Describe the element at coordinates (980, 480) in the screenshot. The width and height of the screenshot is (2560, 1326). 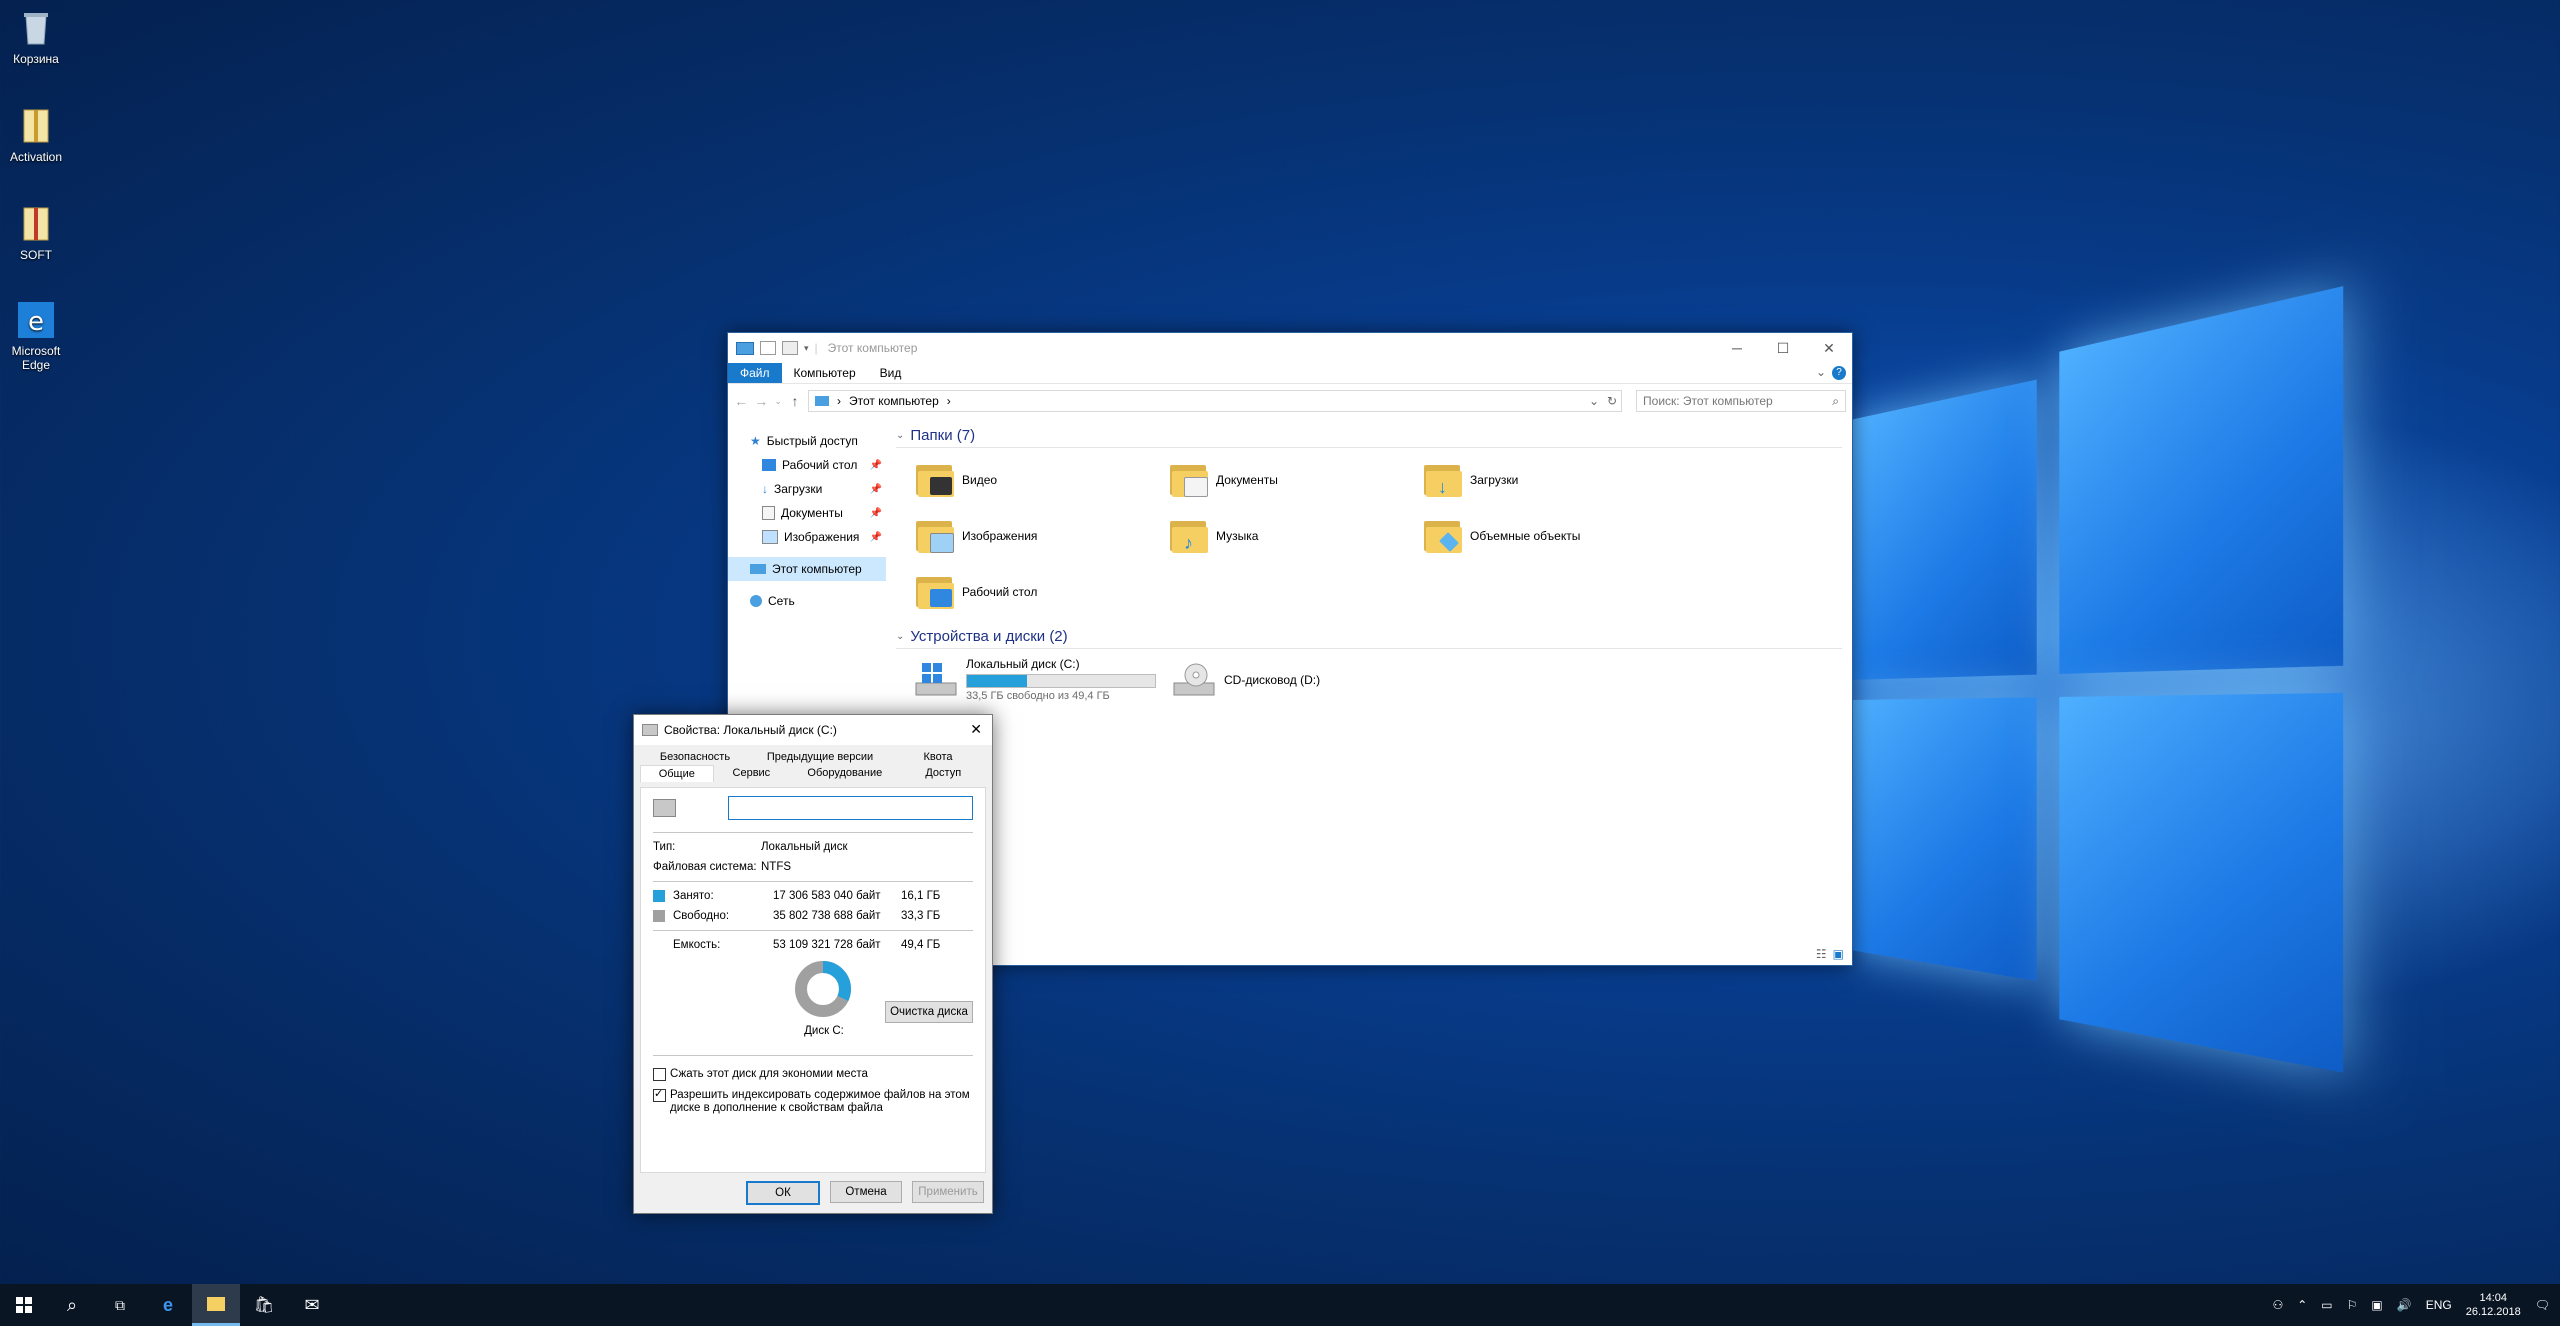
I see `folder-label: Видео` at that location.